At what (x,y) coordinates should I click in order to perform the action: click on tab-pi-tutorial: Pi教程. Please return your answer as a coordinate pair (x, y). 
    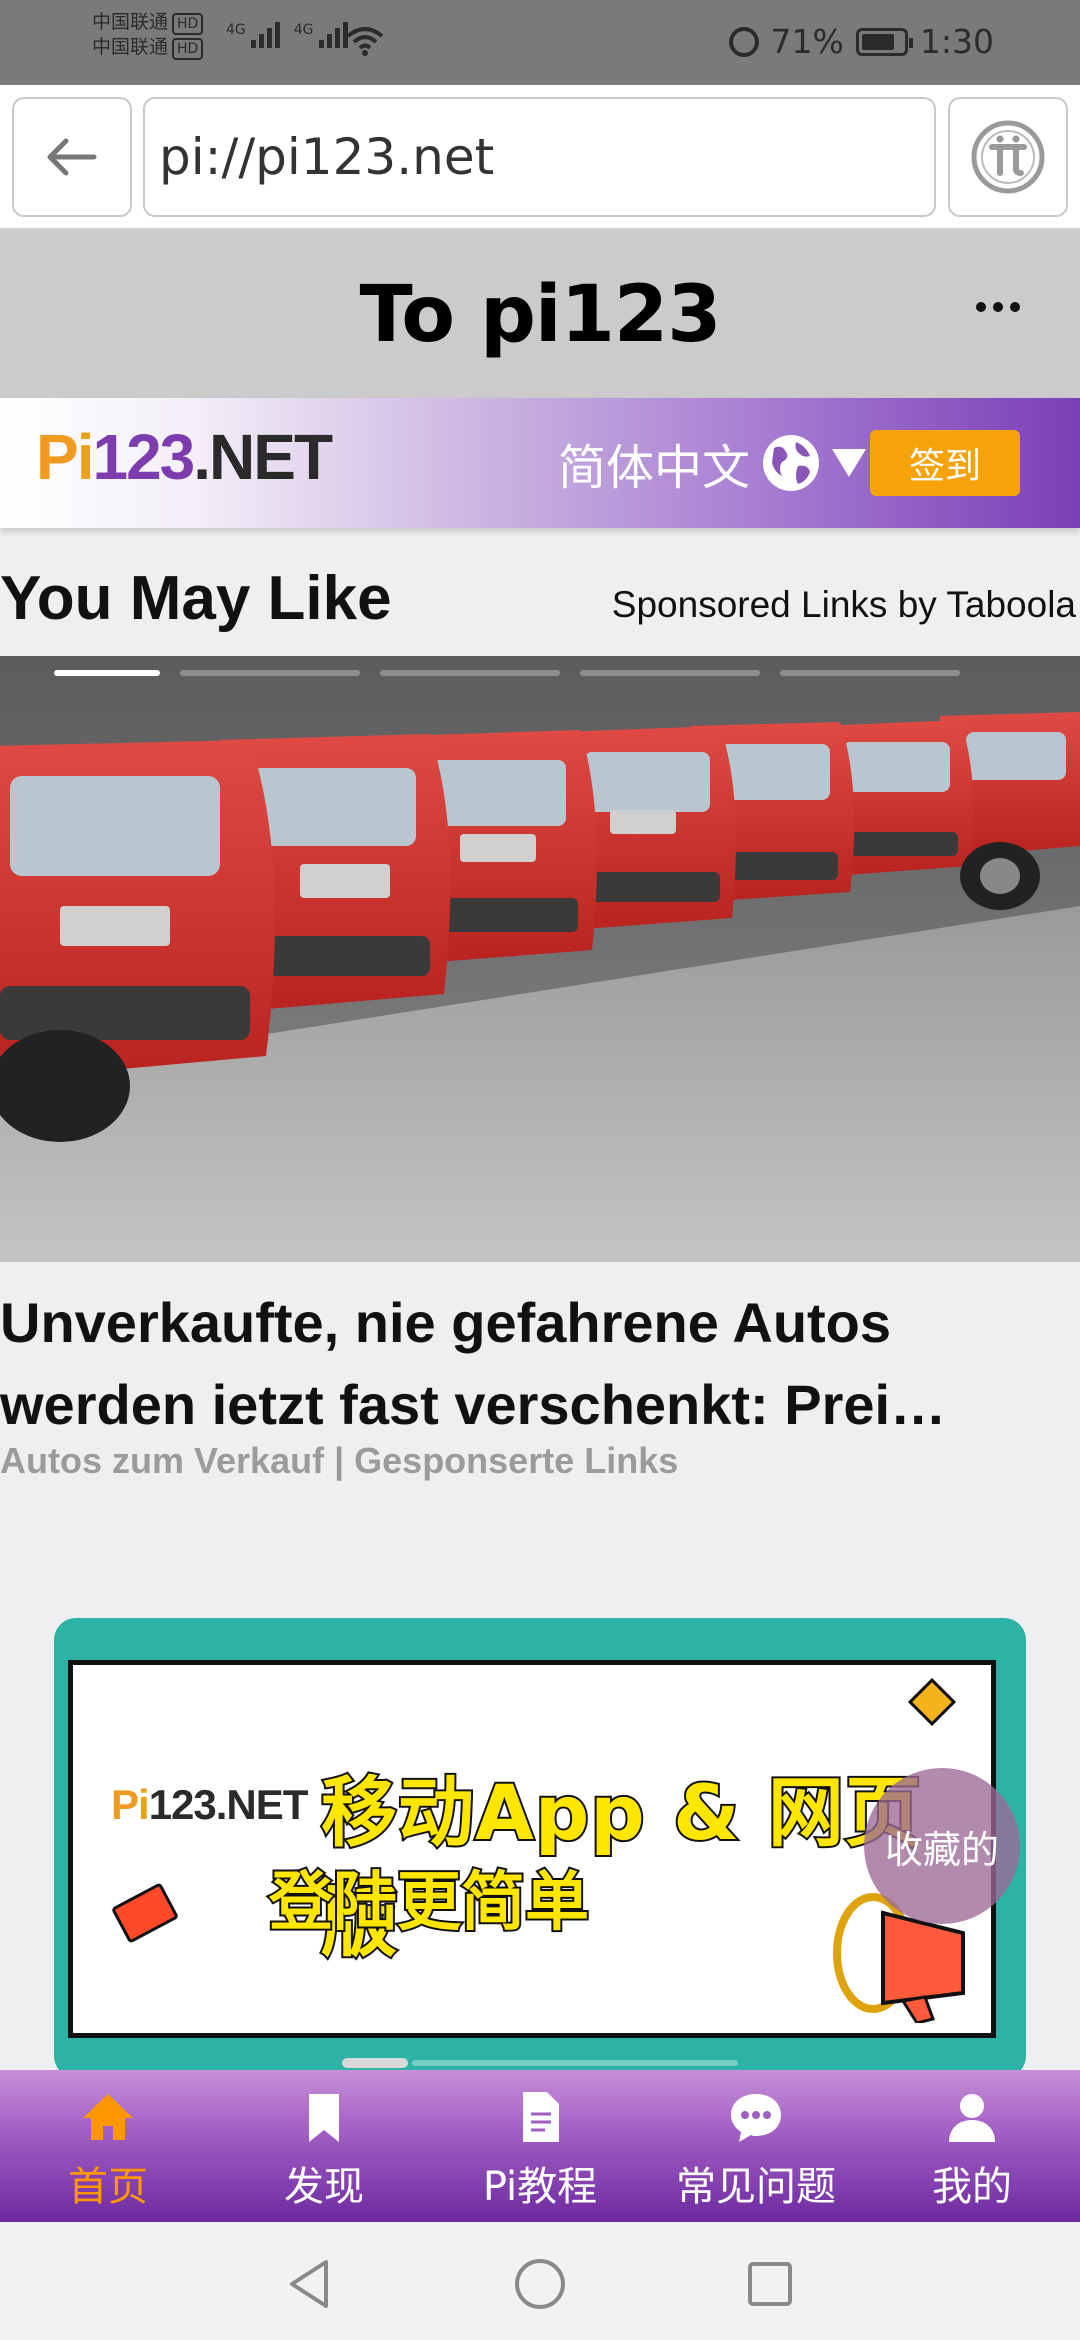
    Looking at the image, I should click on (540, 2146).